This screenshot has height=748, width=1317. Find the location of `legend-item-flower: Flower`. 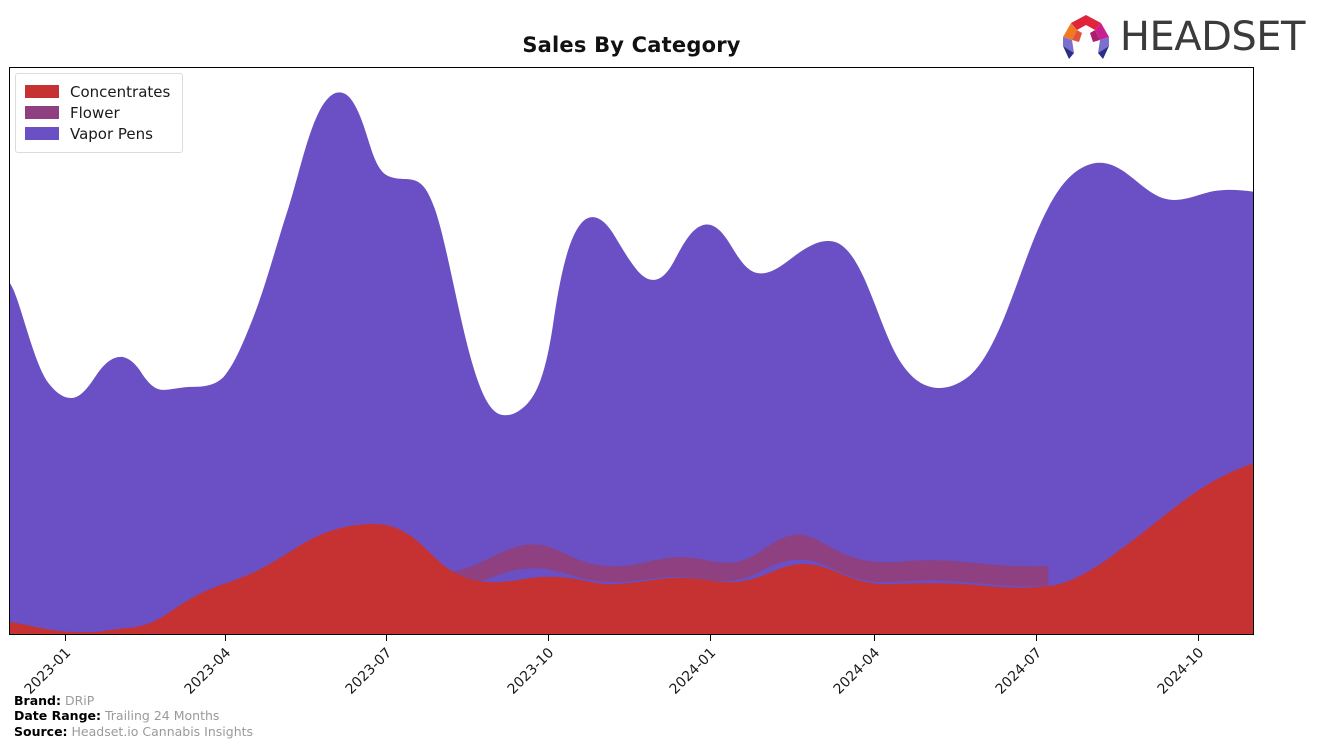

legend-item-flower: Flower is located at coordinates (97, 112).